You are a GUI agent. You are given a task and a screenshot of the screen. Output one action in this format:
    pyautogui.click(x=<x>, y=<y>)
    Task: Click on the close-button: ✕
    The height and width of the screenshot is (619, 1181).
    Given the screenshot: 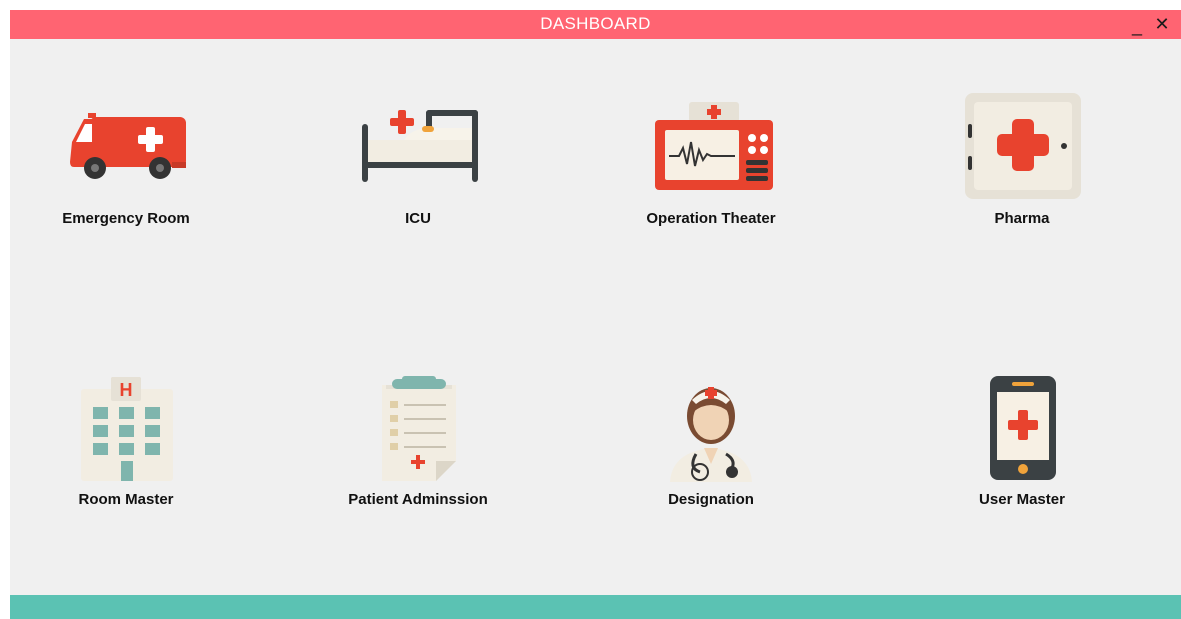 What is the action you would take?
    pyautogui.click(x=1162, y=24)
    